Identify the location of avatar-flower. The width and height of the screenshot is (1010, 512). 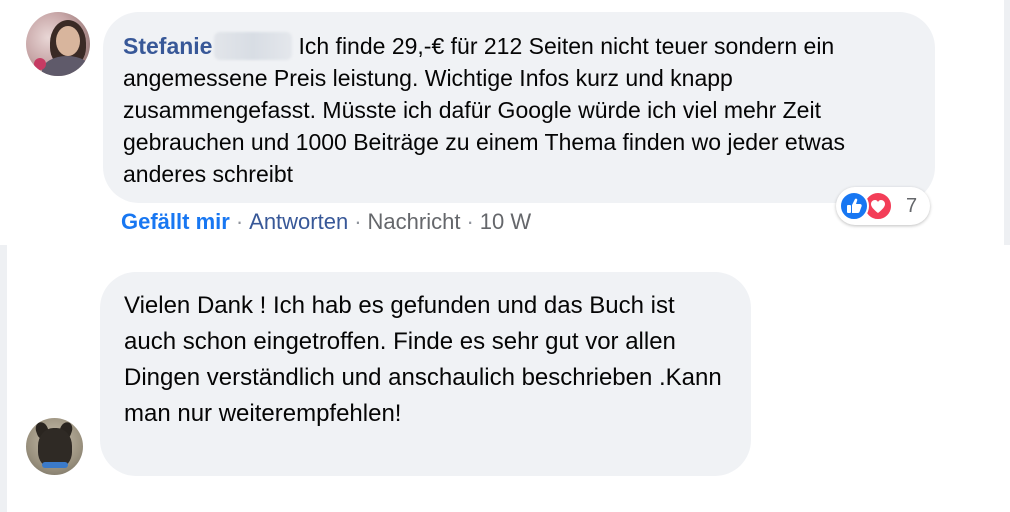
(40, 64).